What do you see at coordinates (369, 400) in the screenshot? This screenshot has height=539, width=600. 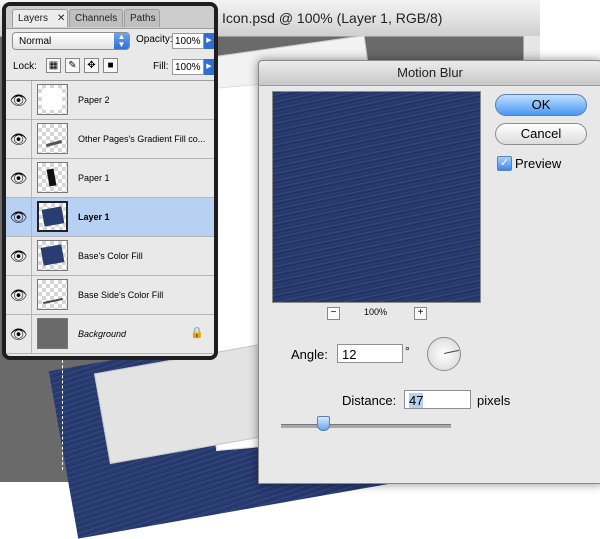 I see `distance-label: Distance:` at bounding box center [369, 400].